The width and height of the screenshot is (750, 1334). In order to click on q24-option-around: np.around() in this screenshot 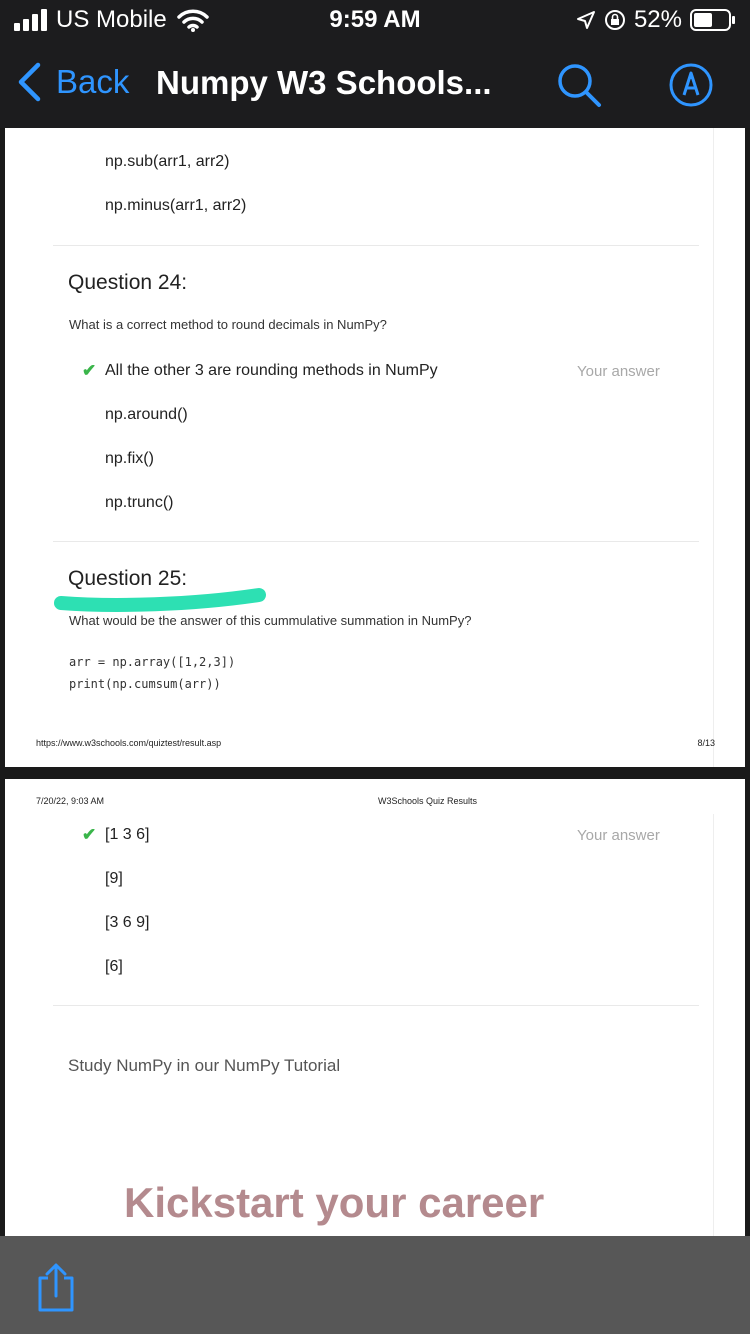, I will do `click(146, 414)`.